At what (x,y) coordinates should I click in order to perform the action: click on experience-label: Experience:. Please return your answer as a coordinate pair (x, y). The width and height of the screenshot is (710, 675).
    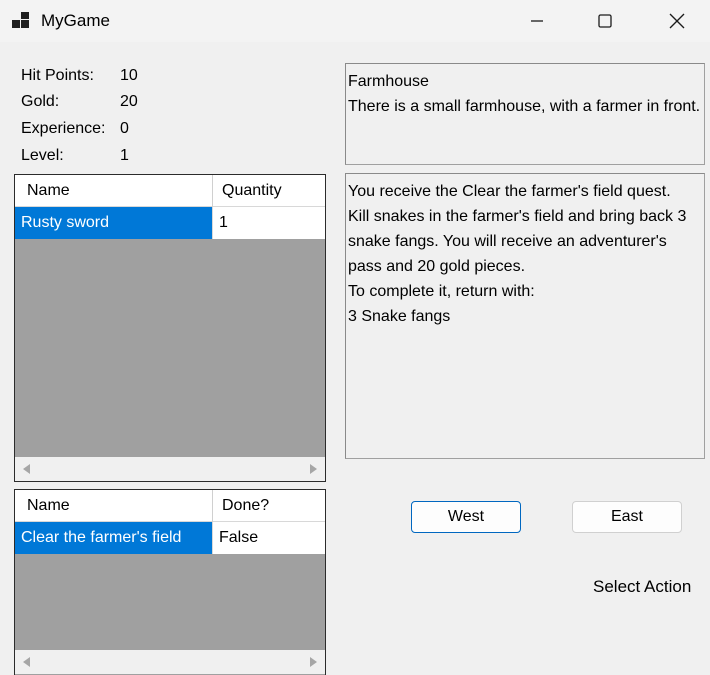
    Looking at the image, I should click on (63, 128).